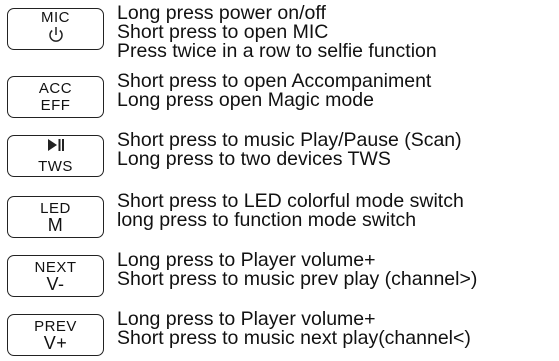 The width and height of the screenshot is (559, 361). I want to click on led-desc-line-2: long press to function mode switch, so click(267, 220).